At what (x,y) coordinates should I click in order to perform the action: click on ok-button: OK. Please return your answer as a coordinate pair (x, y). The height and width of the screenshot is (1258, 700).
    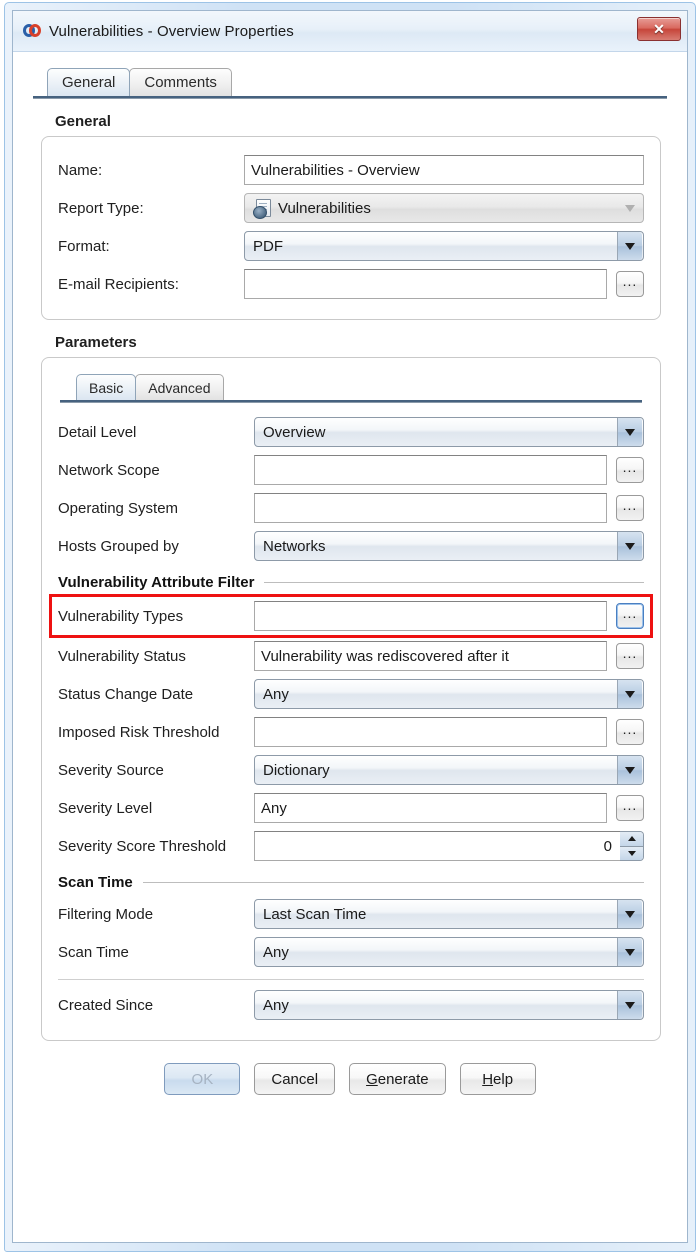
    Looking at the image, I should click on (202, 1079).